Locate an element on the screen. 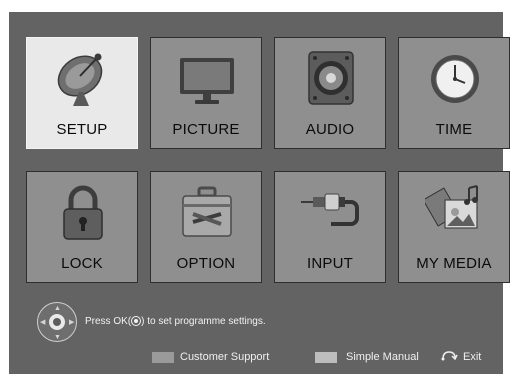 The height and width of the screenshot is (377, 514). ok-button-icon is located at coordinates (136, 321).